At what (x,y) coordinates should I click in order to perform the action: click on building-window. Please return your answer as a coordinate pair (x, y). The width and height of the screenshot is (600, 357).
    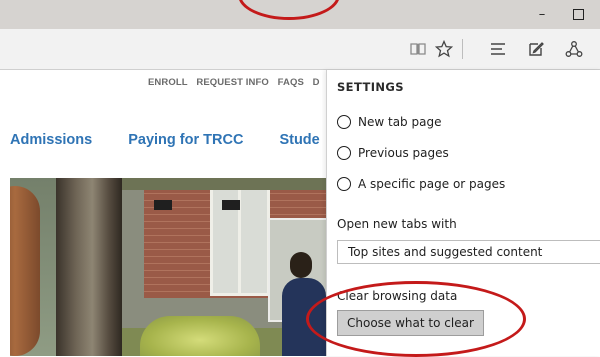
    Looking at the image, I should click on (240, 240).